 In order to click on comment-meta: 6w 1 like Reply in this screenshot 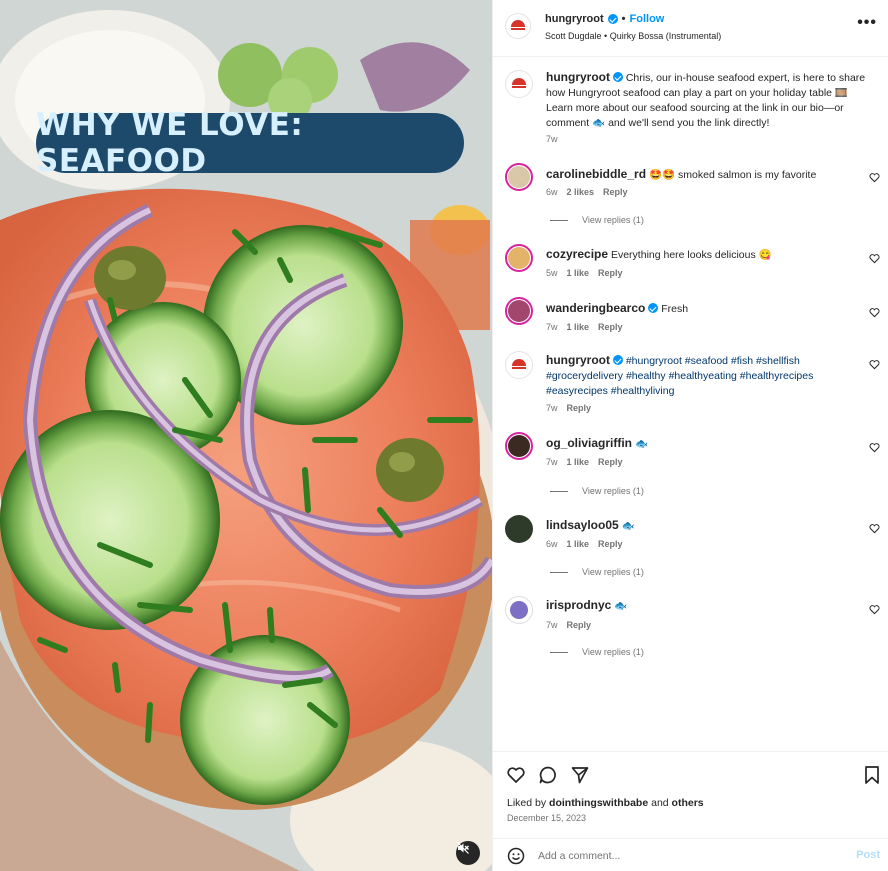, I will do `click(584, 544)`.